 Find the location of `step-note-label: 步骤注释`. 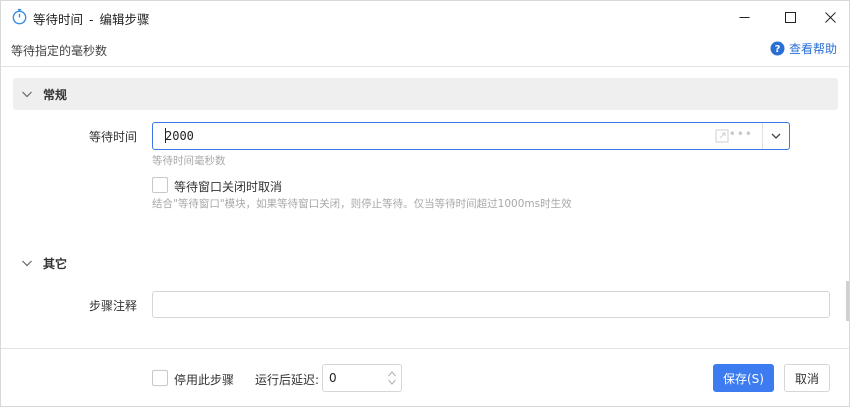

step-note-label: 步骤注释 is located at coordinates (112, 306).